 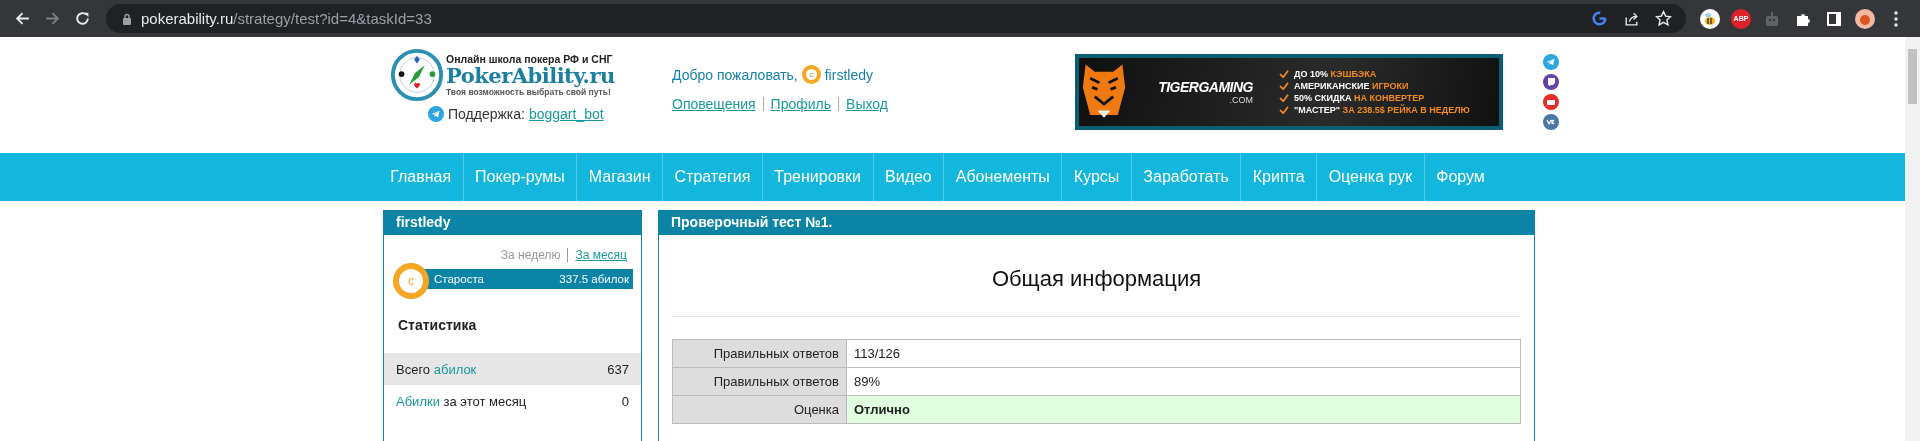 I want to click on rank-name: Староста, so click(x=459, y=279).